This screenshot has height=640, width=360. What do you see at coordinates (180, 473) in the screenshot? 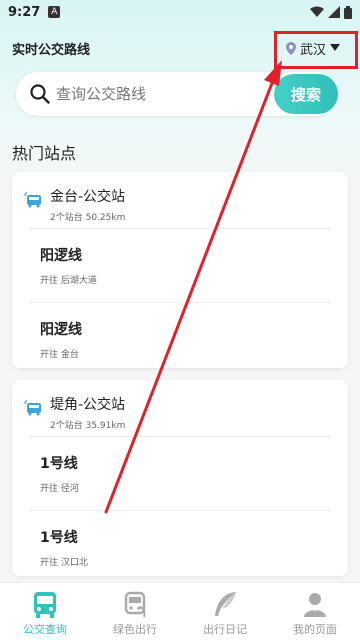
I see `route-item: 1号线 开往 径河` at bounding box center [180, 473].